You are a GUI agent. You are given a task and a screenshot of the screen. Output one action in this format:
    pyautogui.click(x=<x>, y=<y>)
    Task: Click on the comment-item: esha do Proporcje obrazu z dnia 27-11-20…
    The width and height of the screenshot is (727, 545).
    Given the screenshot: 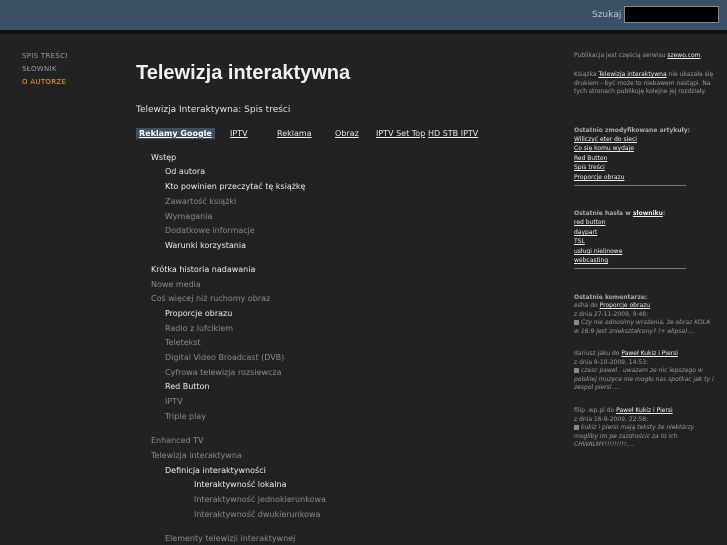 What is the action you would take?
    pyautogui.click(x=644, y=319)
    